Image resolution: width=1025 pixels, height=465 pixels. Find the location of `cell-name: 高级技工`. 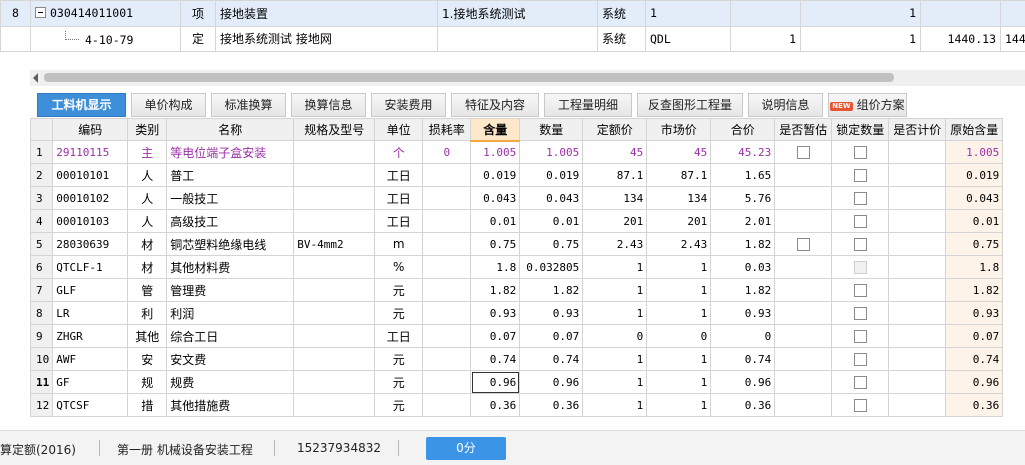

cell-name: 高级技工 is located at coordinates (230, 221).